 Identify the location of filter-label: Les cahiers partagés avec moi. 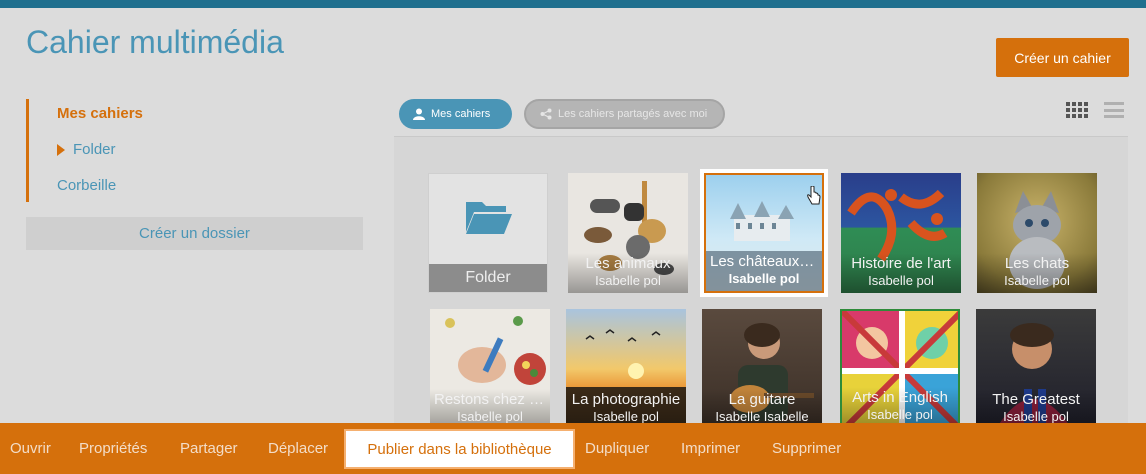
(633, 114).